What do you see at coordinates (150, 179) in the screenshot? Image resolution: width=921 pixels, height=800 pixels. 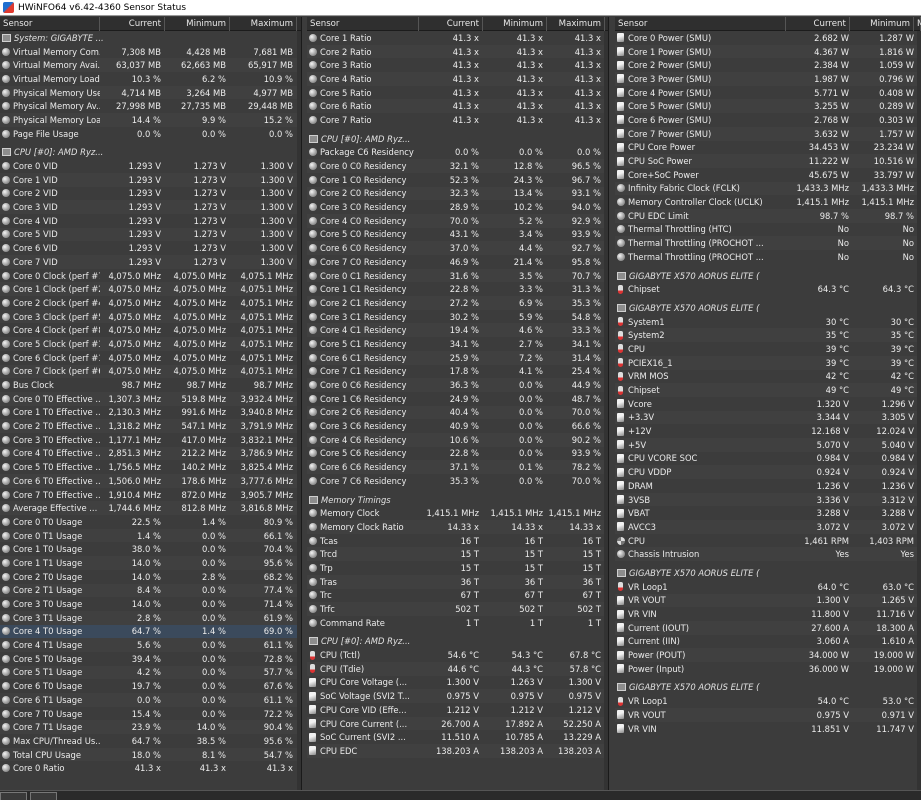 I see `sensor-row: Core 1 VID 1.293 V 1.273 V 1.300 V` at bounding box center [150, 179].